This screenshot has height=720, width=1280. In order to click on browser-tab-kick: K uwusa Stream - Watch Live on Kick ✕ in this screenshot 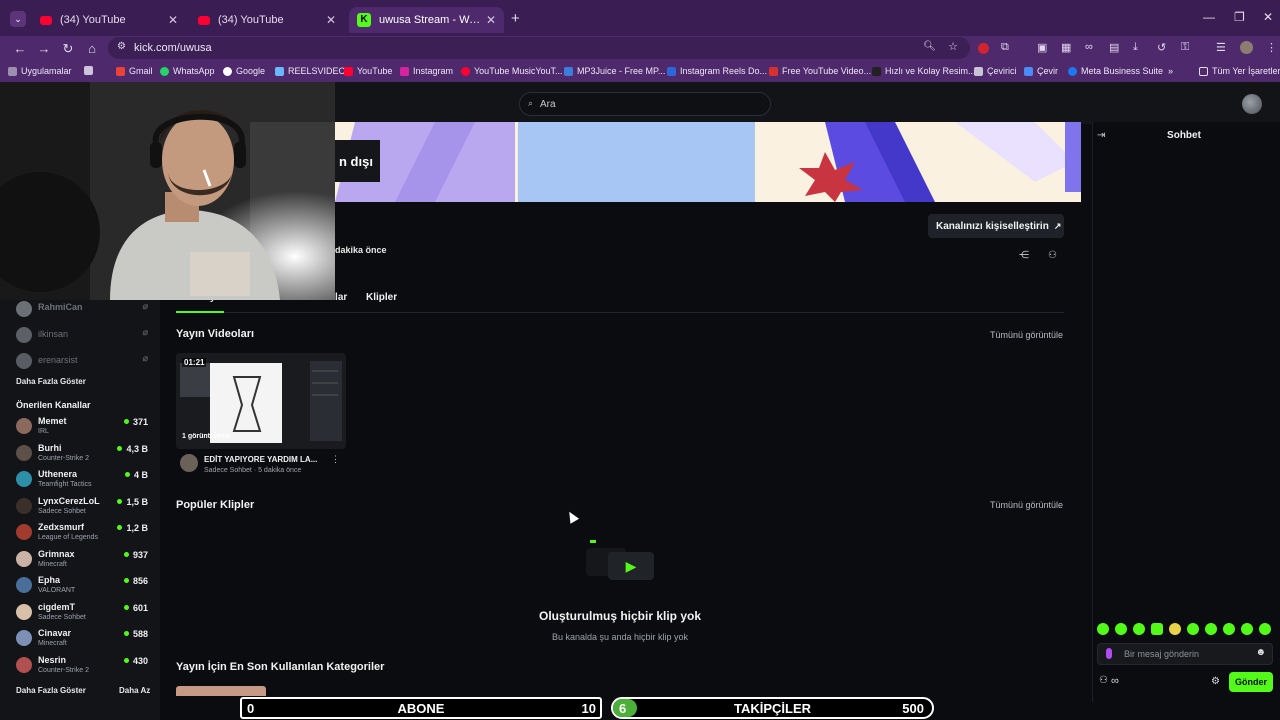, I will do `click(426, 20)`.